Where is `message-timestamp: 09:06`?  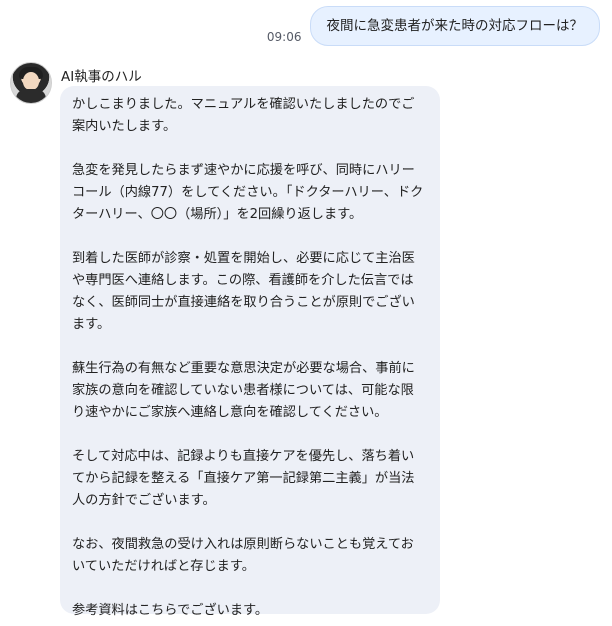 message-timestamp: 09:06 is located at coordinates (284, 37).